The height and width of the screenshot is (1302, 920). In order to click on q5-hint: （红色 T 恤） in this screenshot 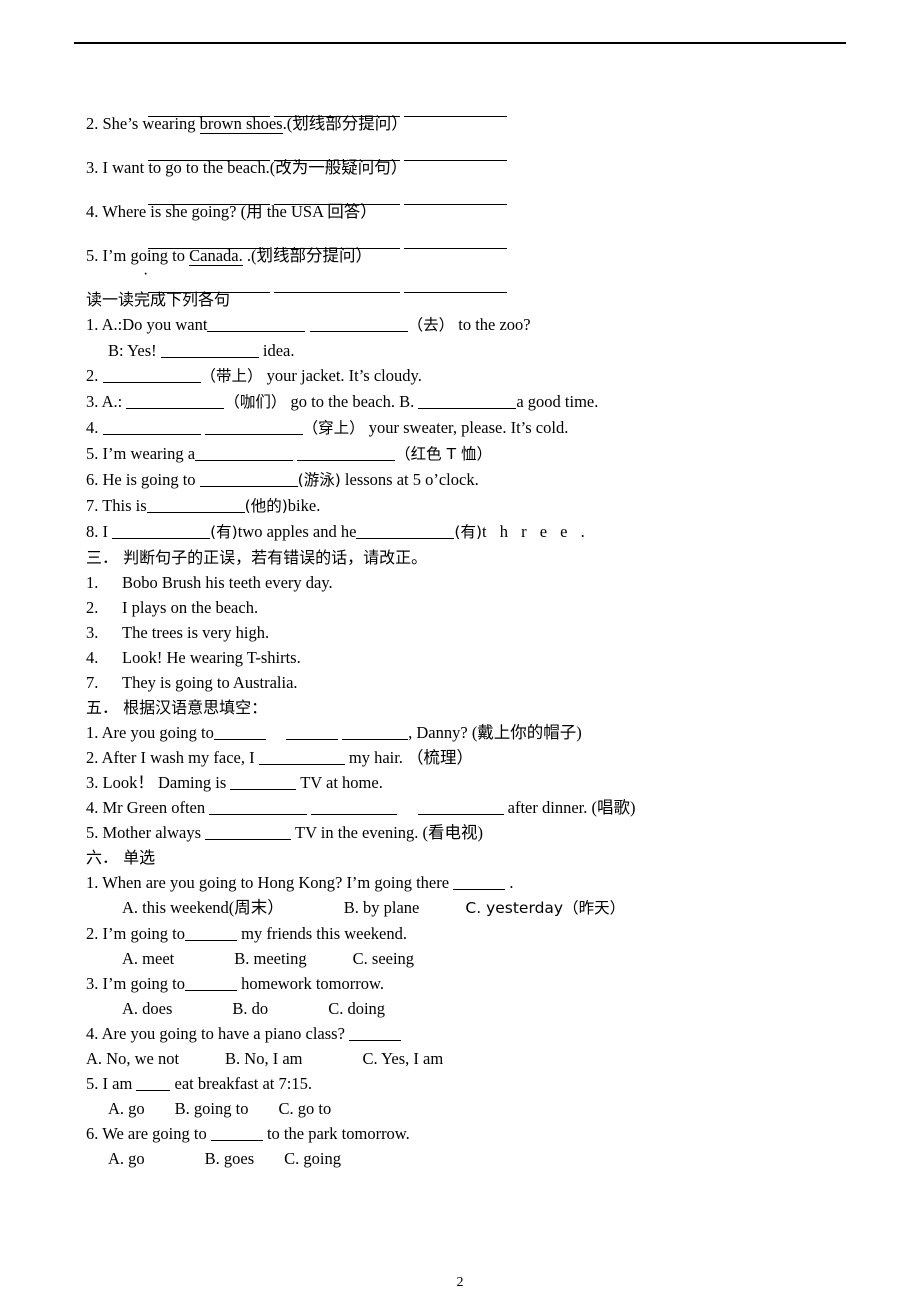, I will do `click(443, 454)`.